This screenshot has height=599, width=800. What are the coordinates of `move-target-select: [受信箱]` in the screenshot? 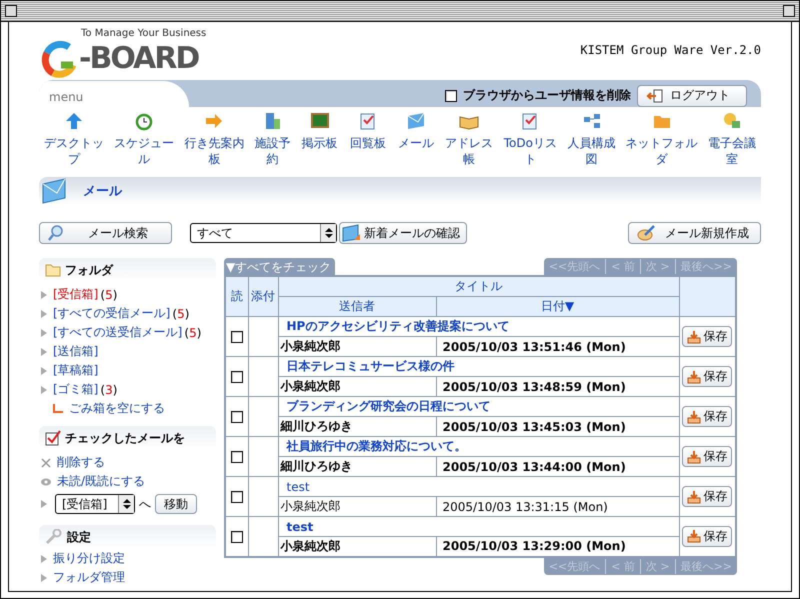 It's located at (95, 504).